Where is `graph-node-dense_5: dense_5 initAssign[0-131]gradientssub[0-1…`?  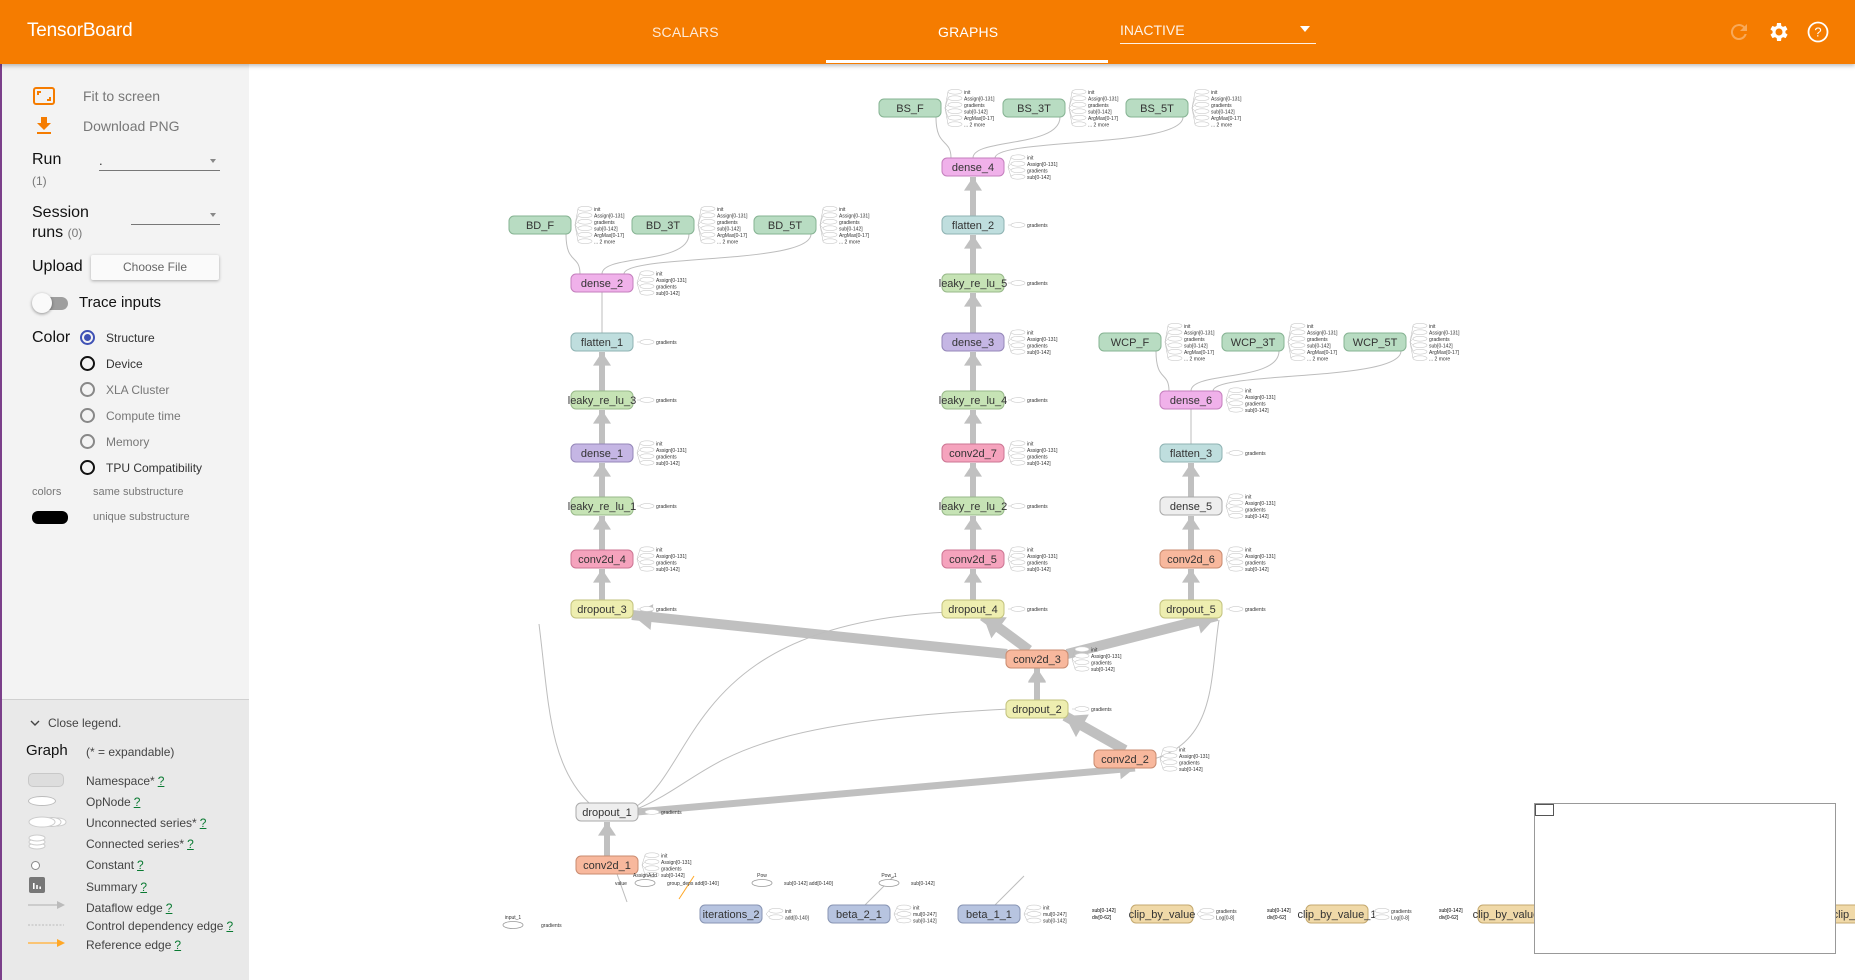 graph-node-dense_5: dense_5 initAssign[0-131]gradientssub[0-1… is located at coordinates (1217, 506).